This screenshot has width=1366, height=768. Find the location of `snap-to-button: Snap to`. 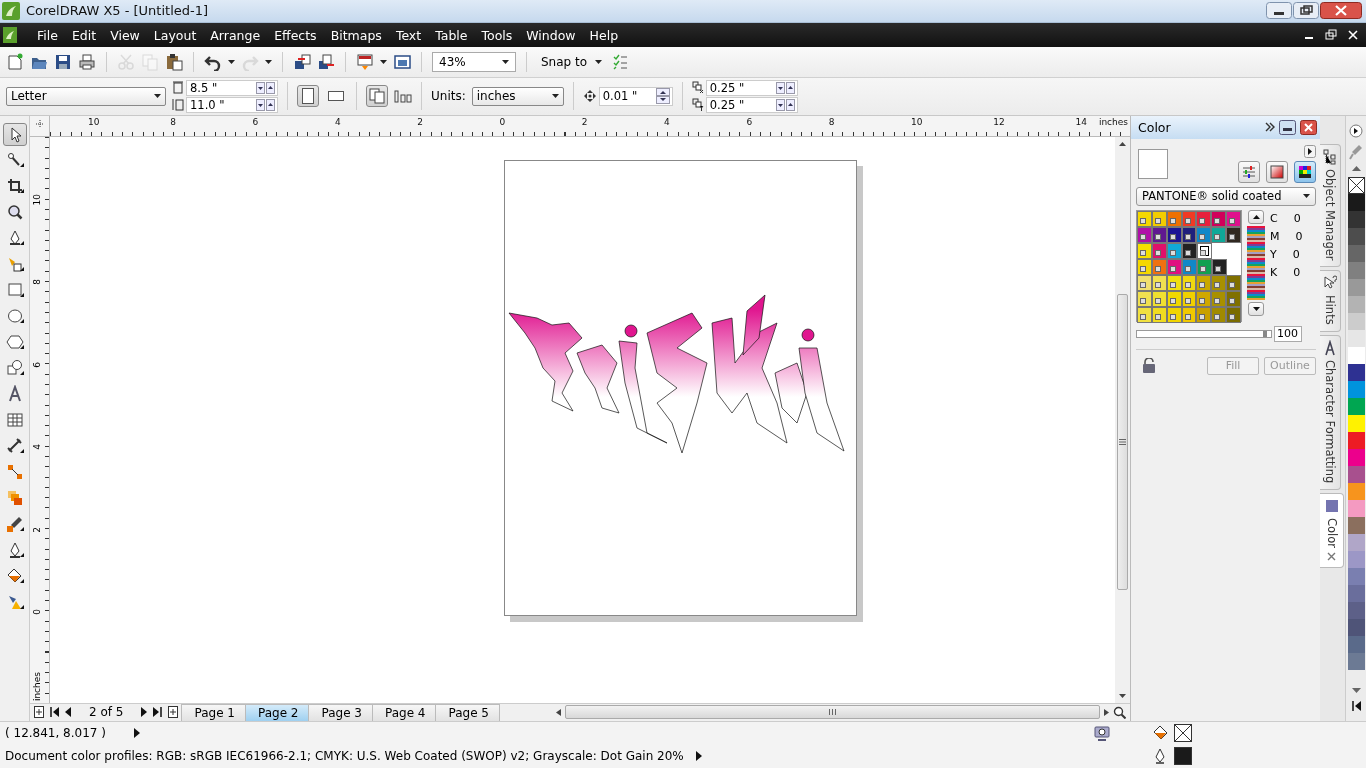

snap-to-button: Snap to is located at coordinates (572, 62).